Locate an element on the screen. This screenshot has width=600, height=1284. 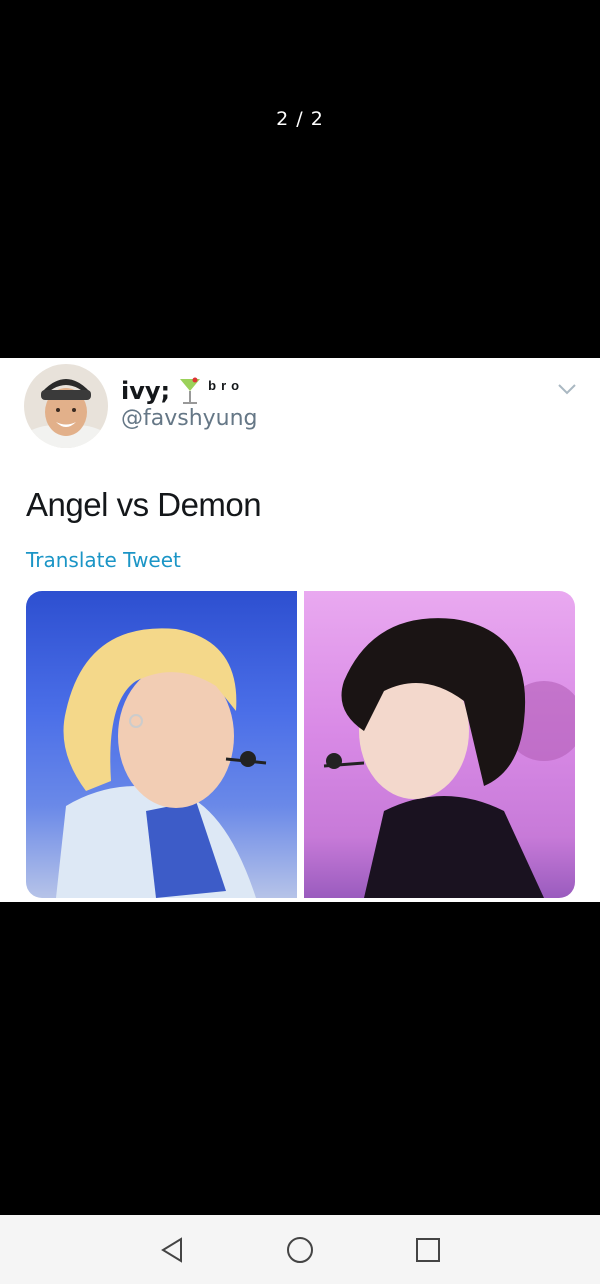
display-name: ivy; is located at coordinates (145, 391).